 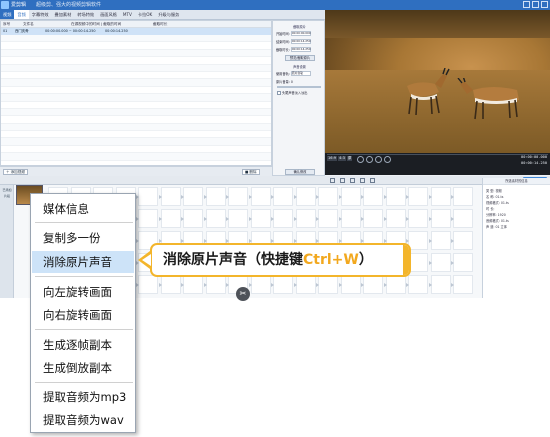 I want to click on volume-slider, so click(x=299, y=87).